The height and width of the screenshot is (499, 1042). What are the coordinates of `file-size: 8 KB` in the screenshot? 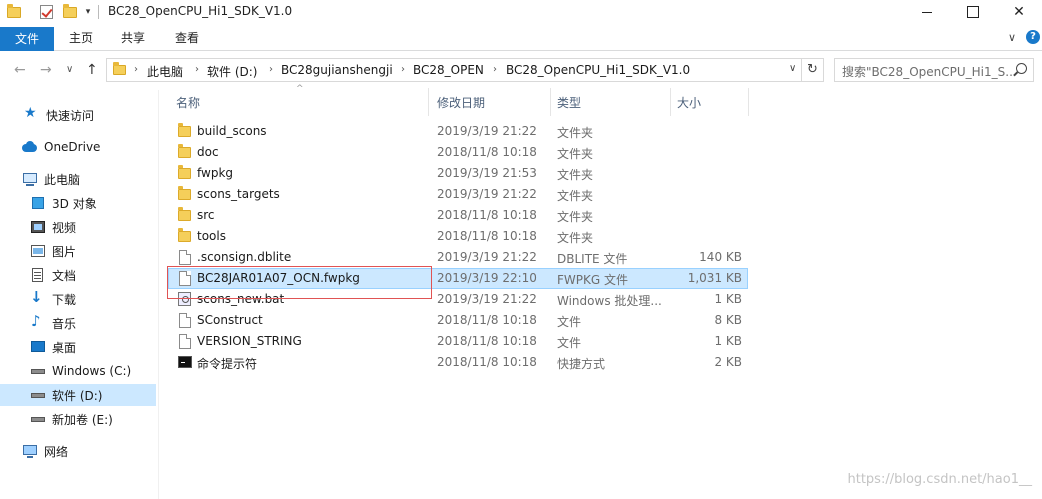 It's located at (728, 320).